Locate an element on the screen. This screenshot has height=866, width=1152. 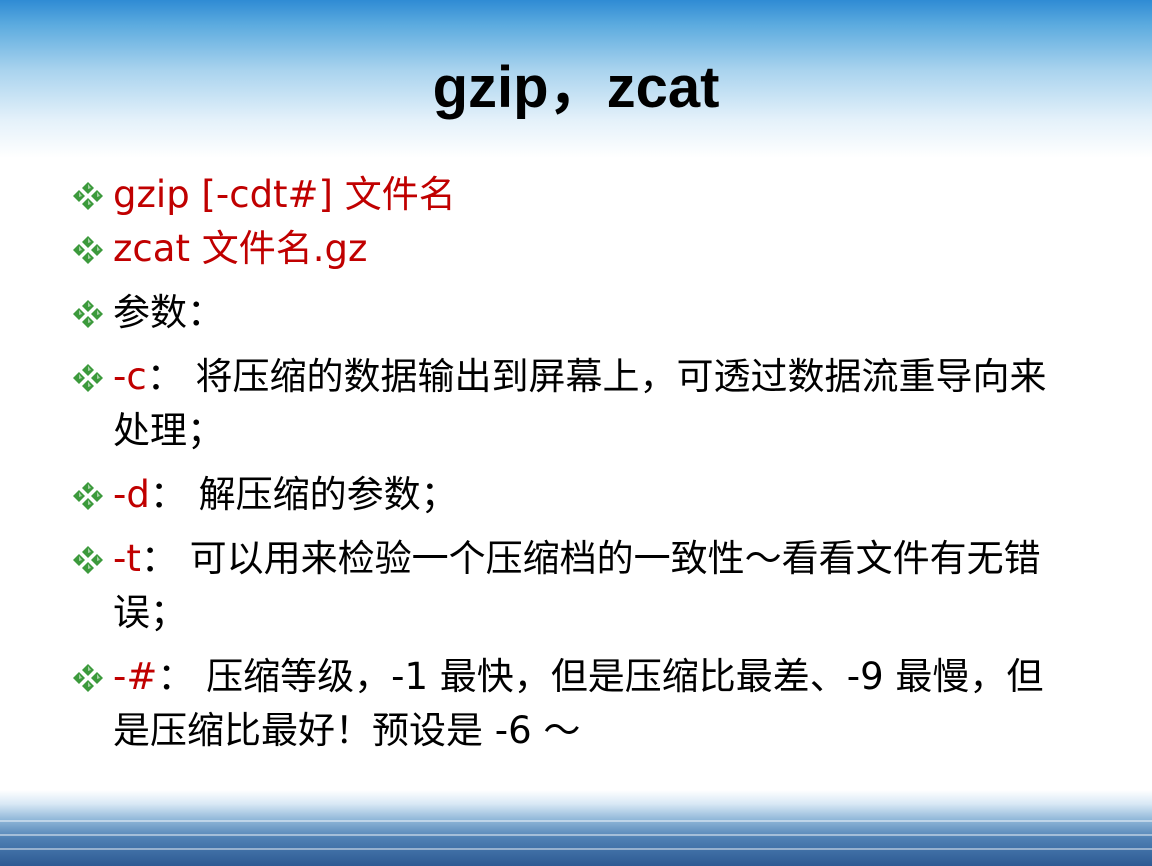
bullet-item: -t： 可以用来检验一个压缩档的一致性～看看文件有无错误； is located at coordinates (575, 586).